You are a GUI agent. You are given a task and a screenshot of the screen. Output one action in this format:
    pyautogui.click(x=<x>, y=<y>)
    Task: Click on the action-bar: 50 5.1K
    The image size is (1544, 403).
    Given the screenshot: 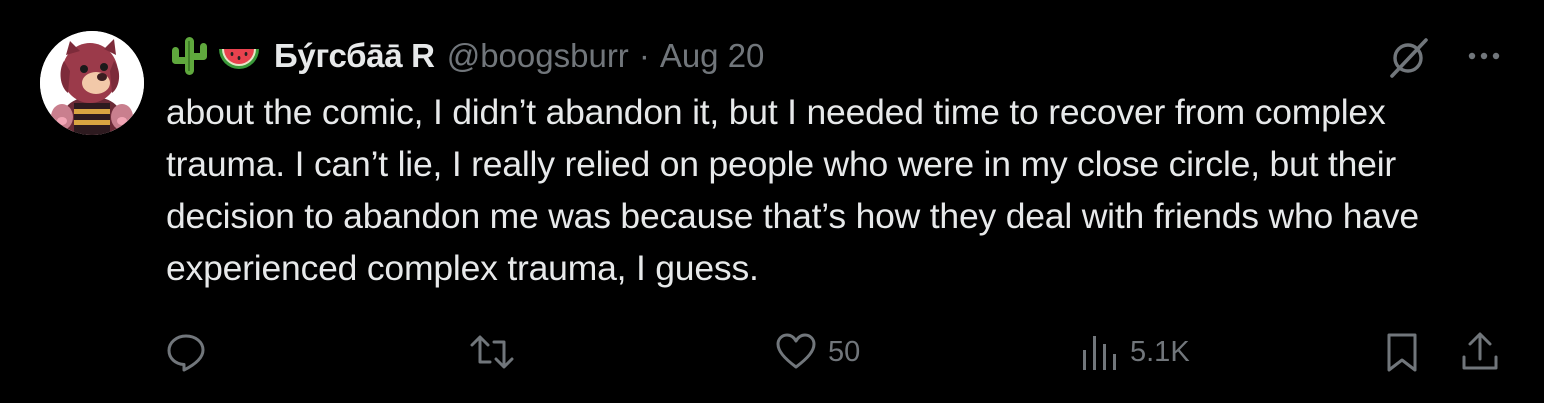 What is the action you would take?
    pyautogui.click(x=772, y=353)
    